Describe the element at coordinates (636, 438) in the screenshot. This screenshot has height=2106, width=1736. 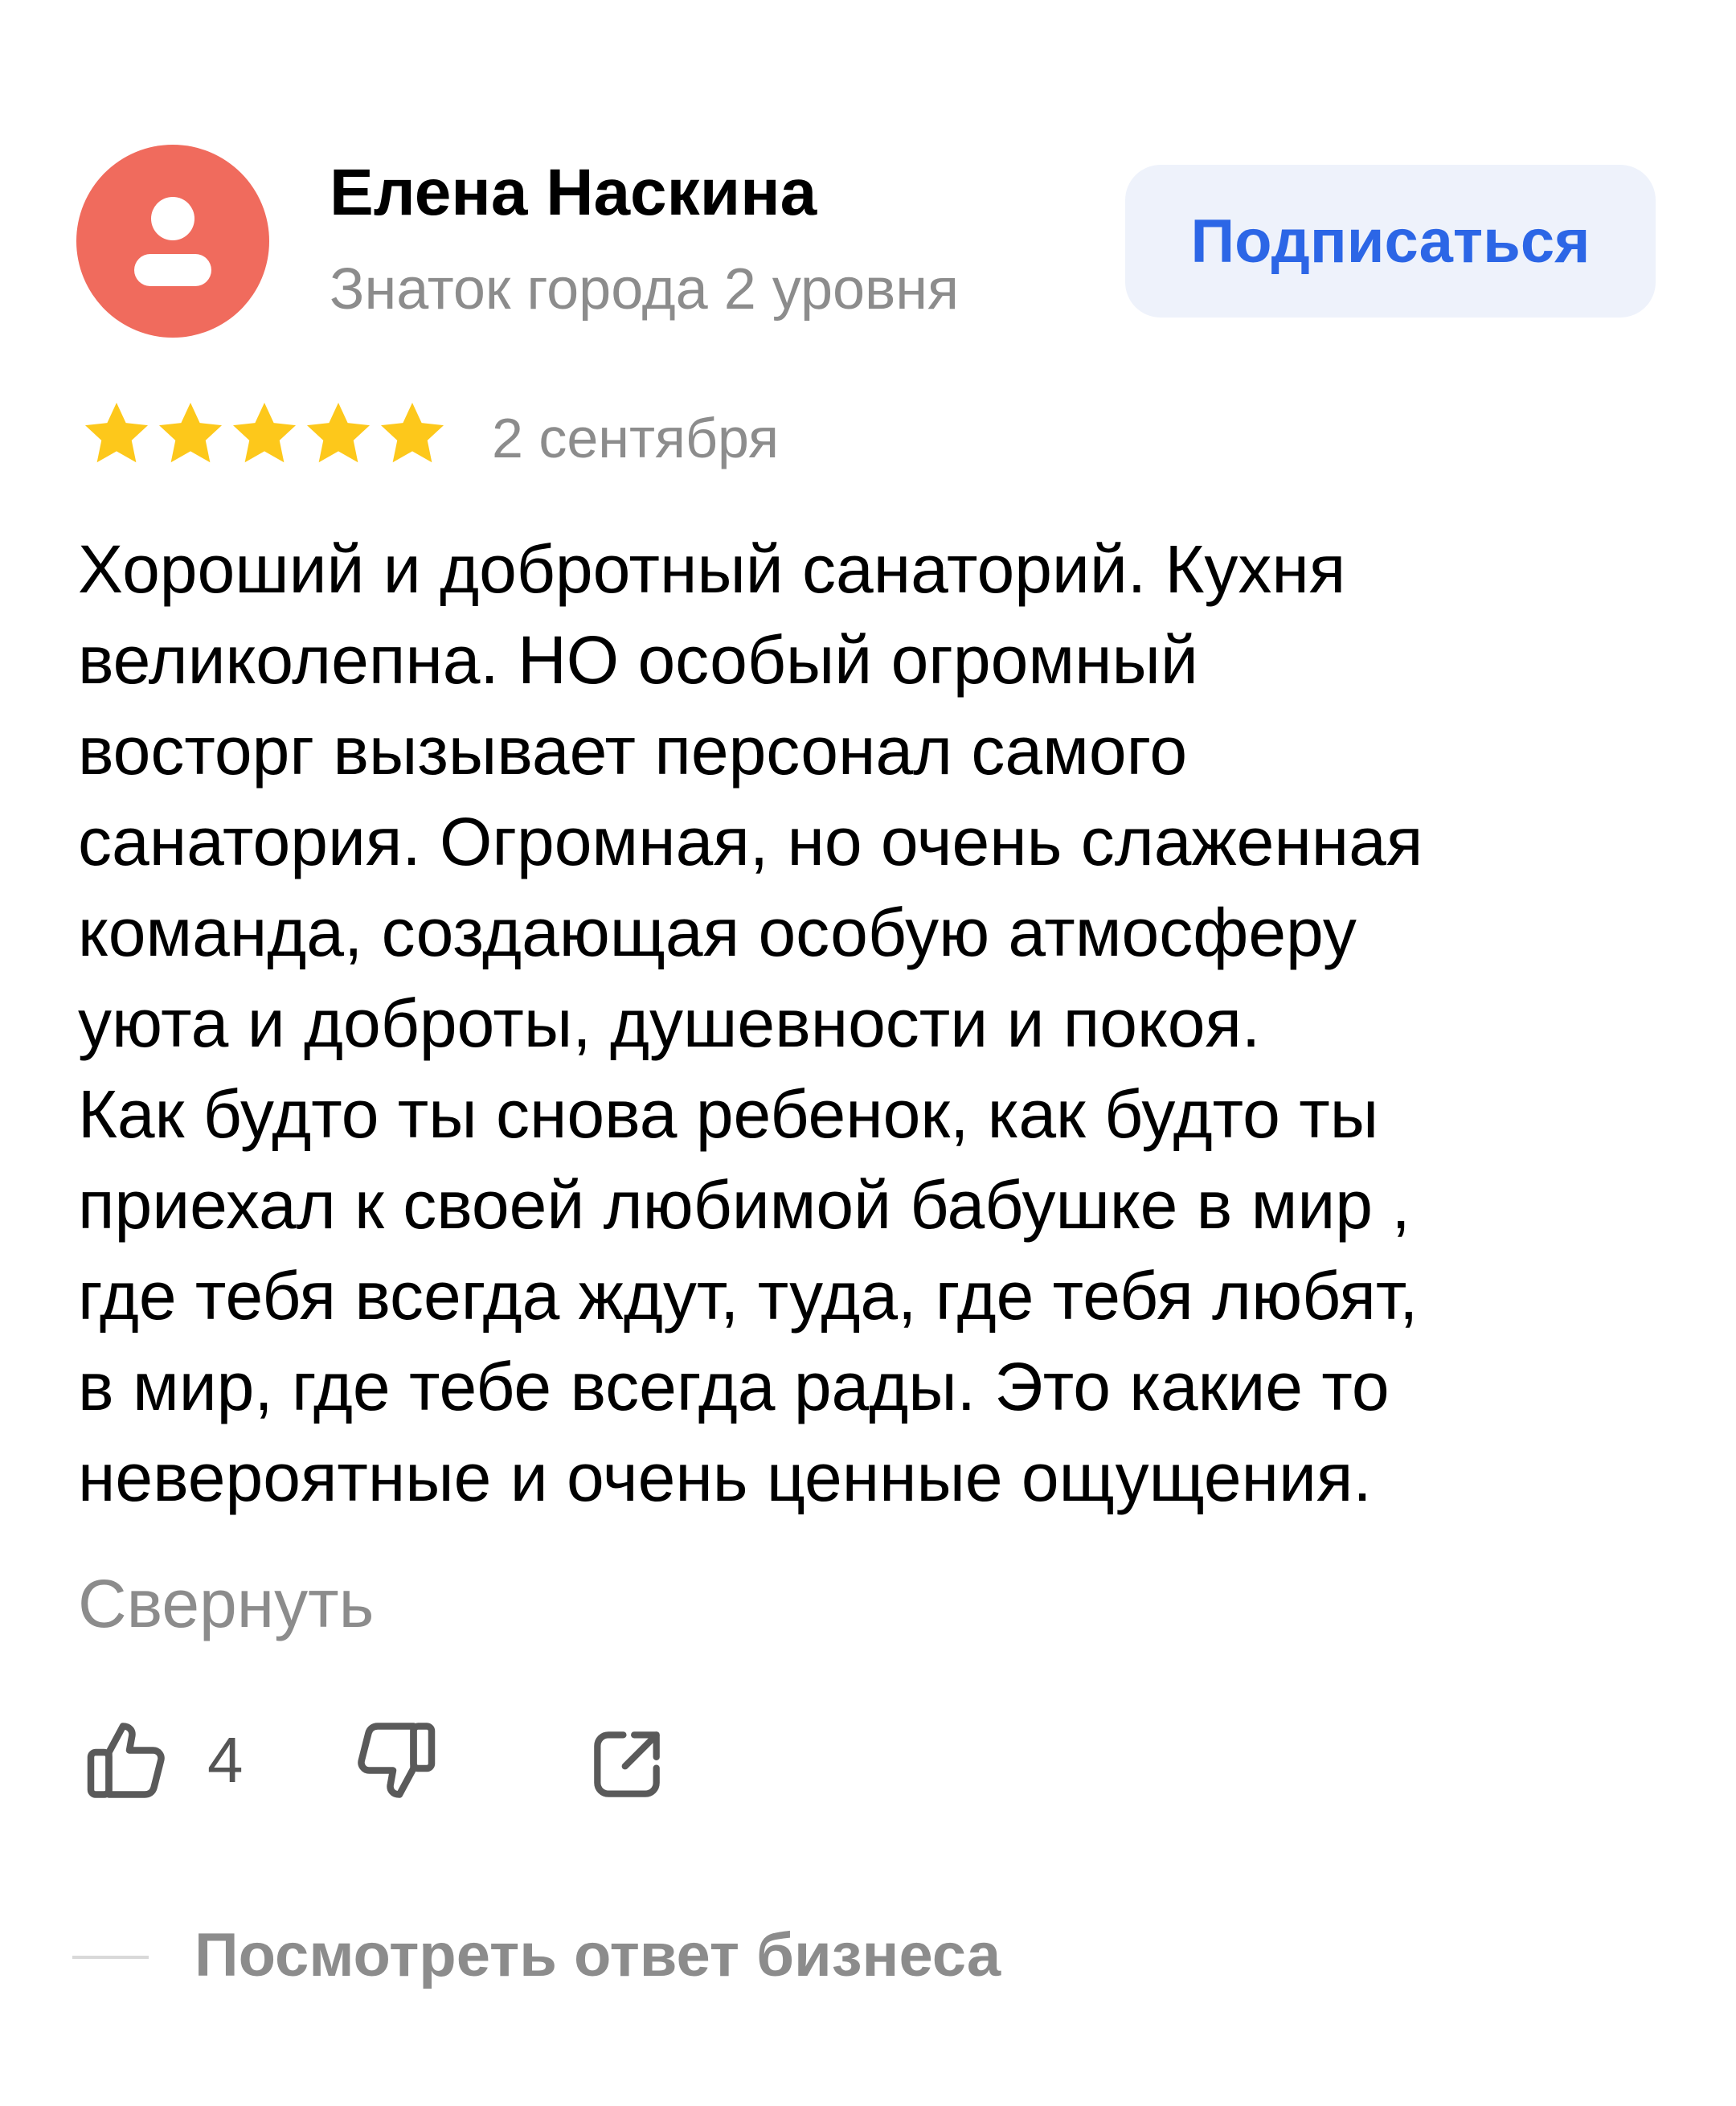
I see `review-date: 2 сентября` at that location.